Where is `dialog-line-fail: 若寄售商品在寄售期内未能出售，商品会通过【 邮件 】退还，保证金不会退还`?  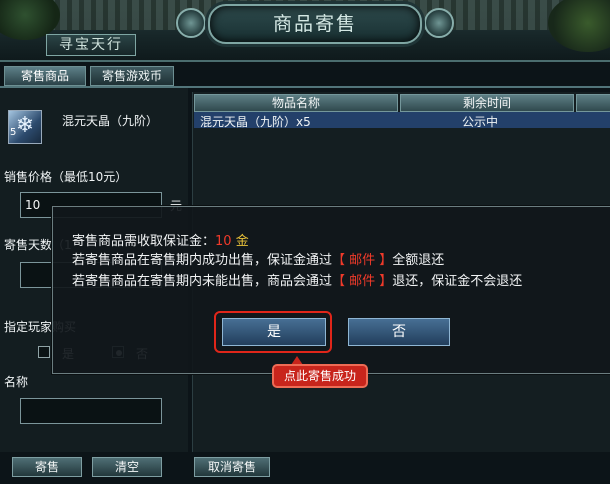 dialog-line-fail: 若寄售商品在寄售期内未能出售，商品会通过【 邮件 】退还，保证金不会退还 is located at coordinates (297, 279).